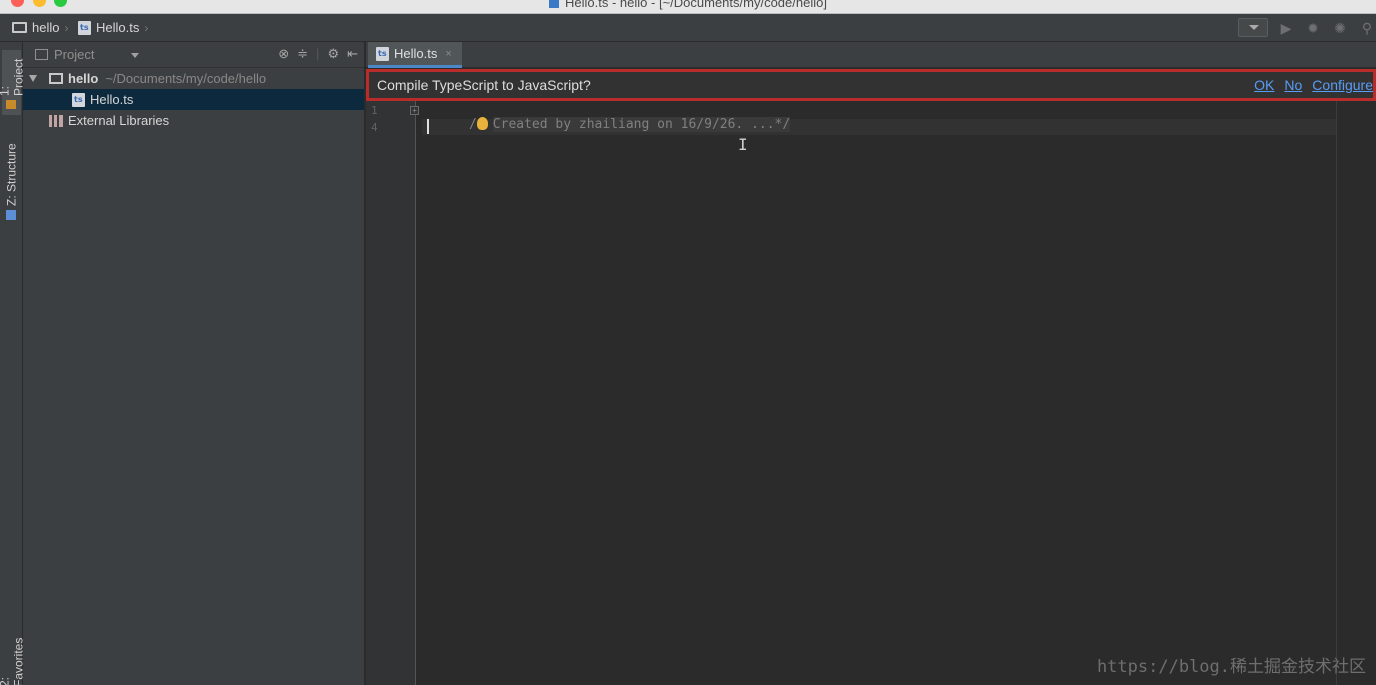 The height and width of the screenshot is (685, 1376). Describe the element at coordinates (1336, 393) in the screenshot. I see `right-margin-guide` at that location.